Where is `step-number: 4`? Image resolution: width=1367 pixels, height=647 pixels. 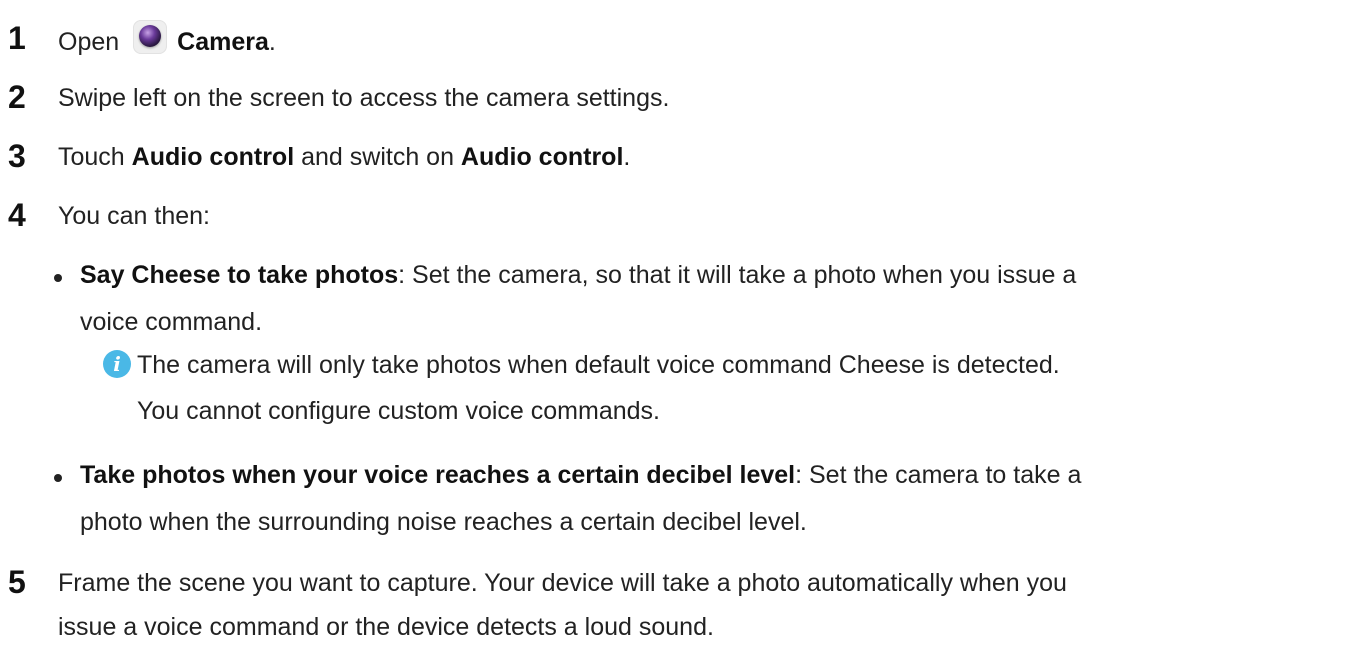
step-number: 4 is located at coordinates (17, 215).